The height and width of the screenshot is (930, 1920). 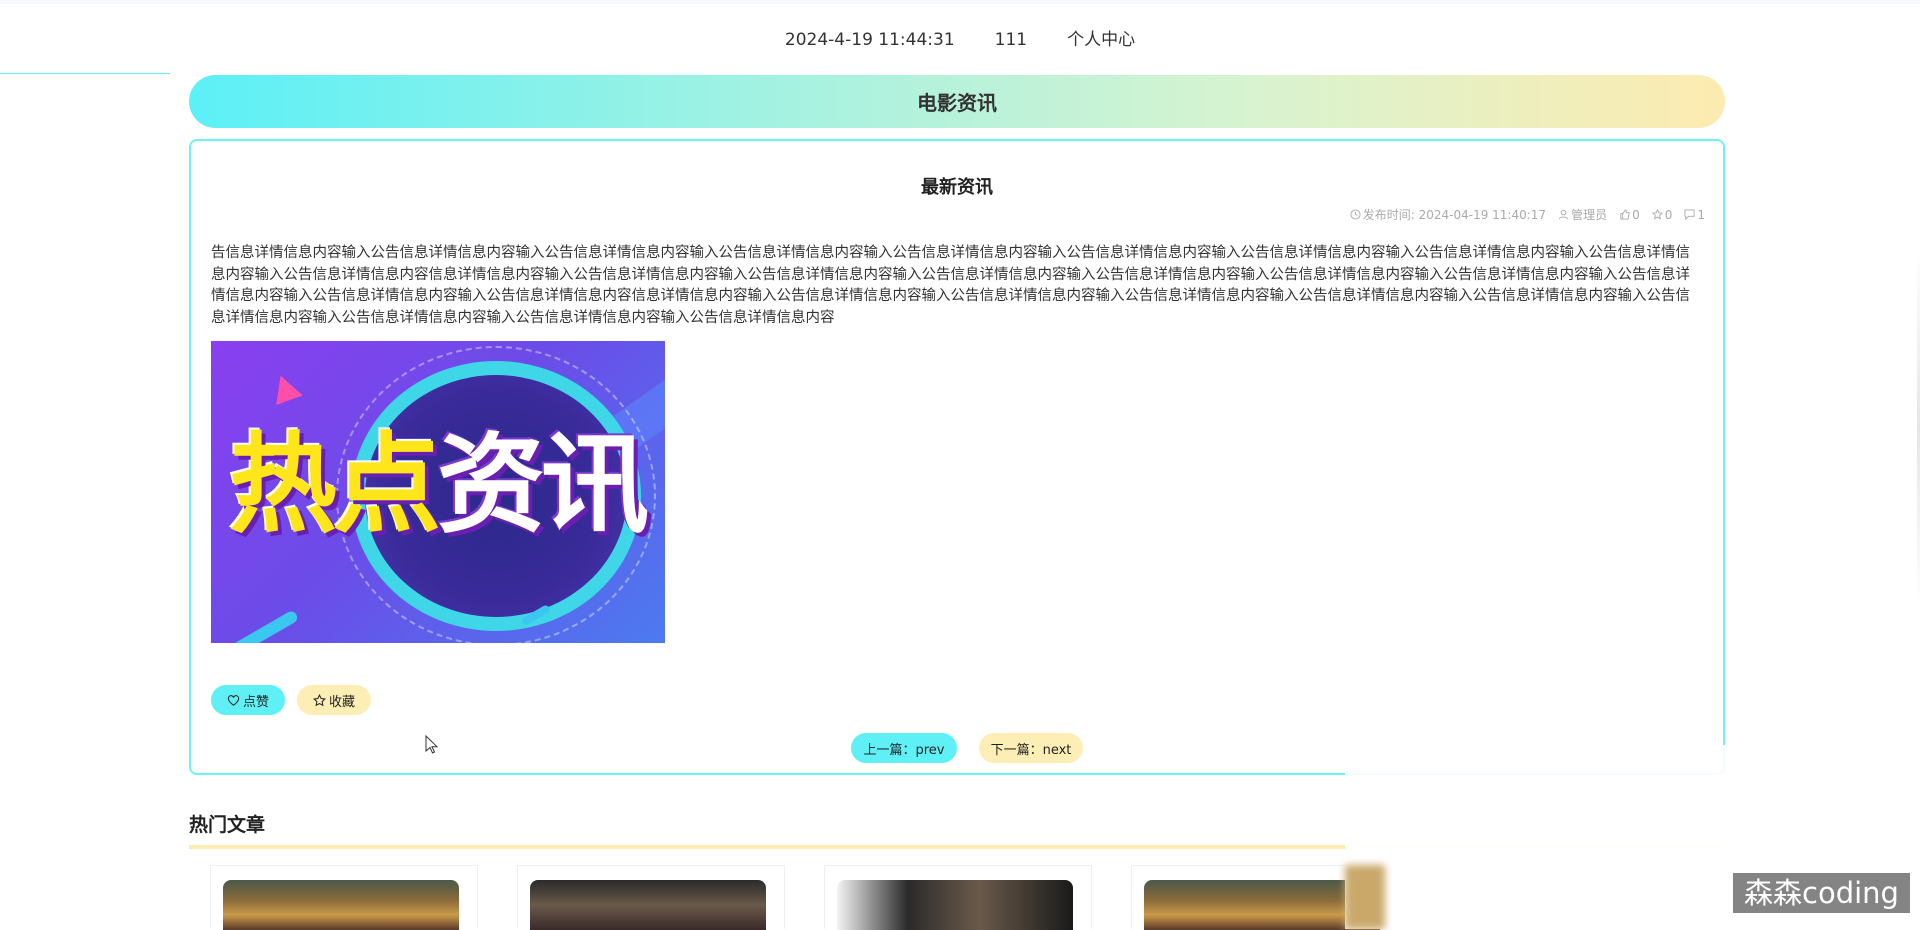 What do you see at coordinates (1454, 215) in the screenshot?
I see `publish-time-label: 发布时间: 2024-04-19 11:40:17` at bounding box center [1454, 215].